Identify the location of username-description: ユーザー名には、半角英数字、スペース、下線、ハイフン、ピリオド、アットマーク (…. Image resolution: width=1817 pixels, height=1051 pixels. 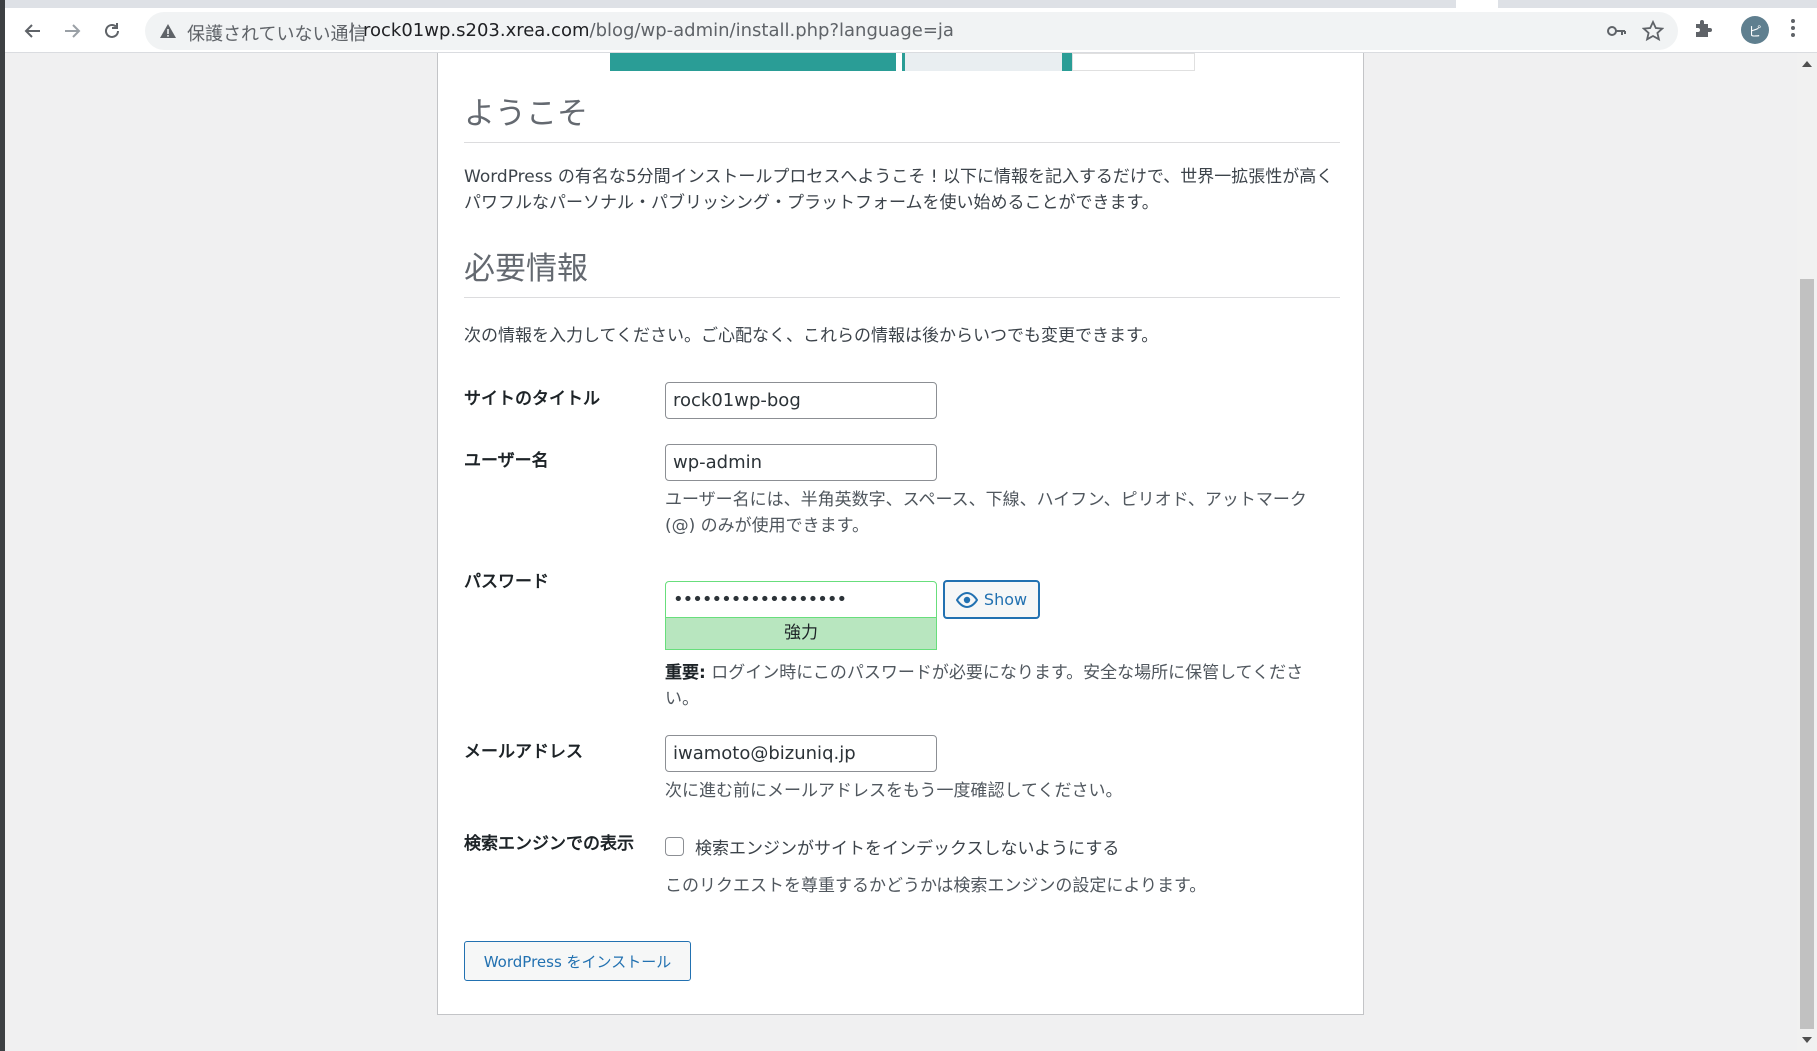
(986, 513).